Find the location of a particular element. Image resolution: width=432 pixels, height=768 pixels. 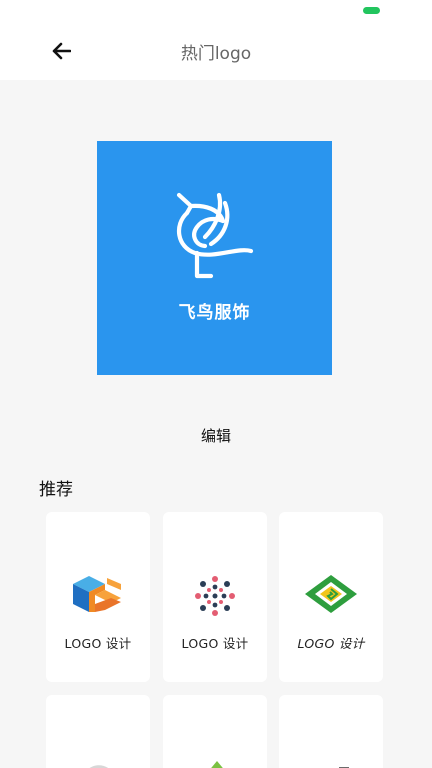

edit-button: 编辑 is located at coordinates (216, 436).